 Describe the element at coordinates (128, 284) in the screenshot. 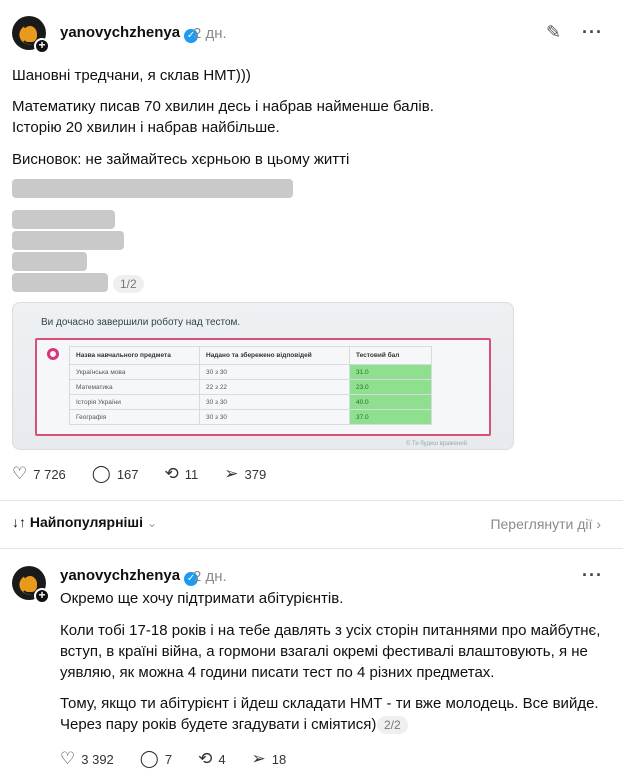

I see `page-badge: 1/2` at that location.